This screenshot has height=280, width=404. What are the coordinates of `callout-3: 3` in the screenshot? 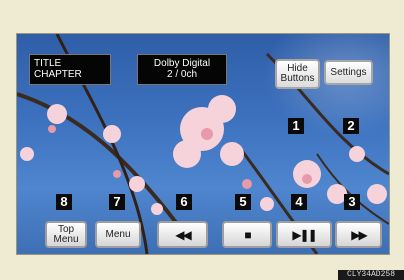 It's located at (352, 202).